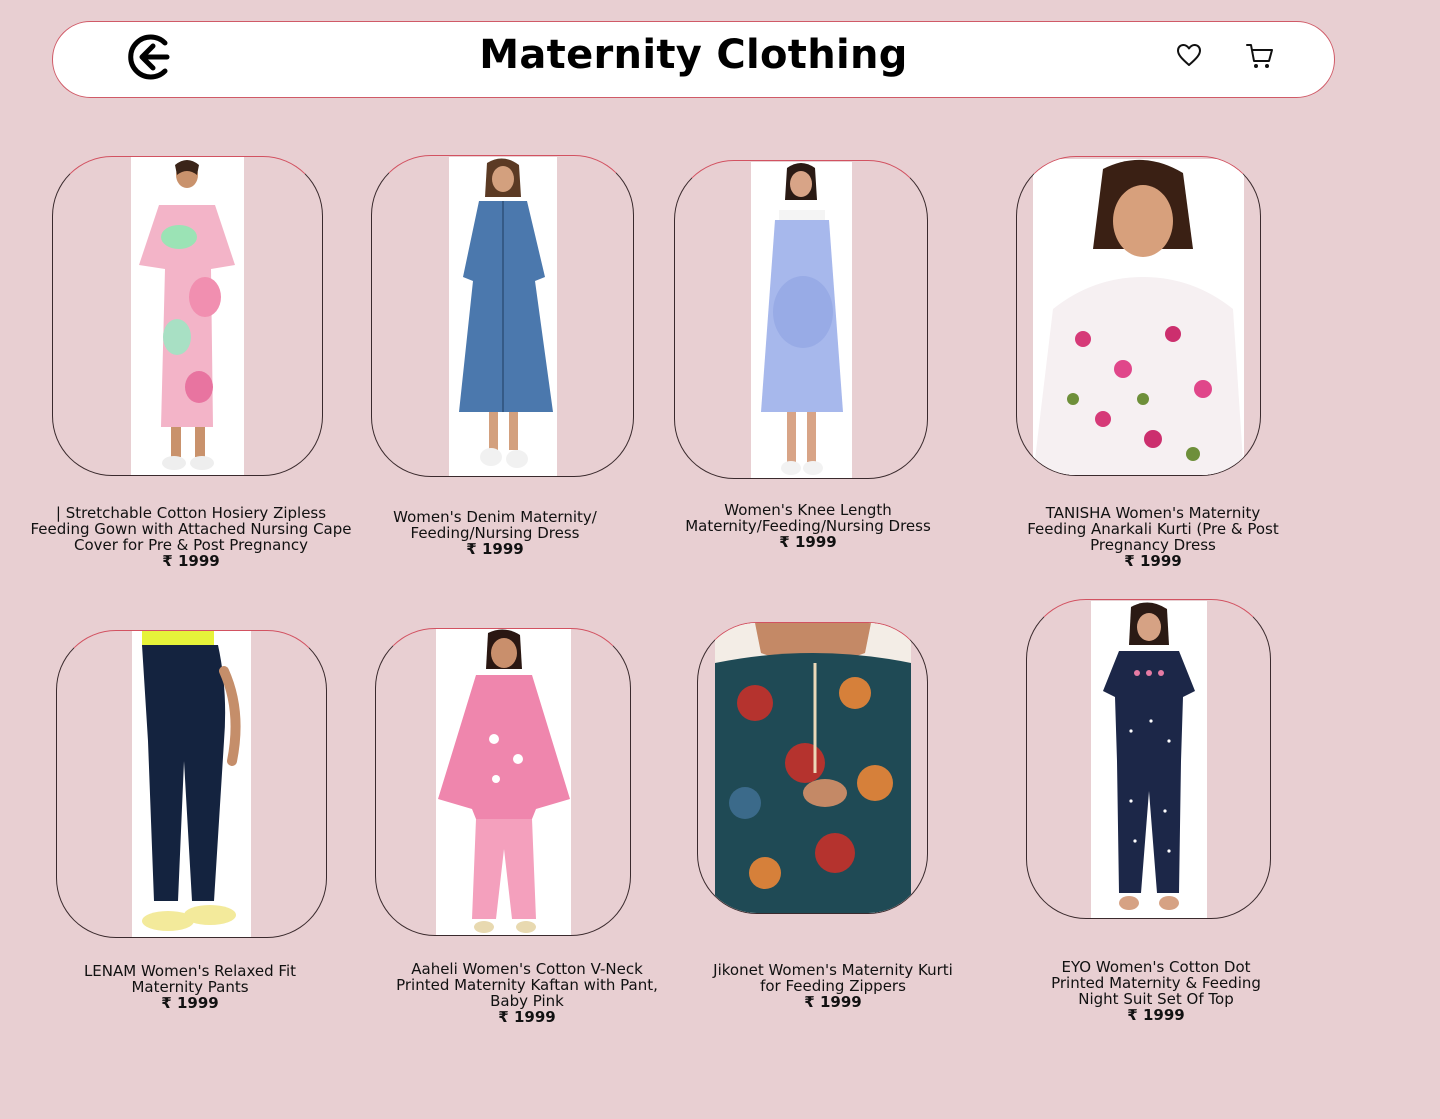 This screenshot has height=1119, width=1440. Describe the element at coordinates (693, 55) in the screenshot. I see `page-title: Maternity Clothing` at that location.